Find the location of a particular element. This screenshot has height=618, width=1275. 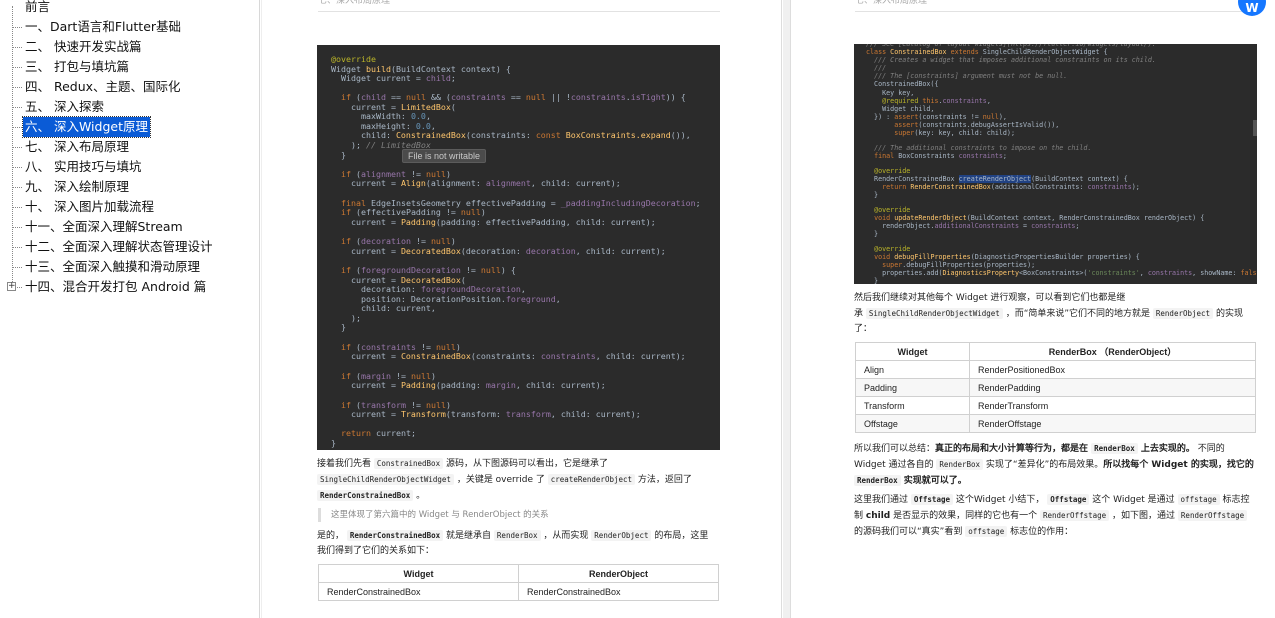

table-cell: Transform is located at coordinates (912, 405).